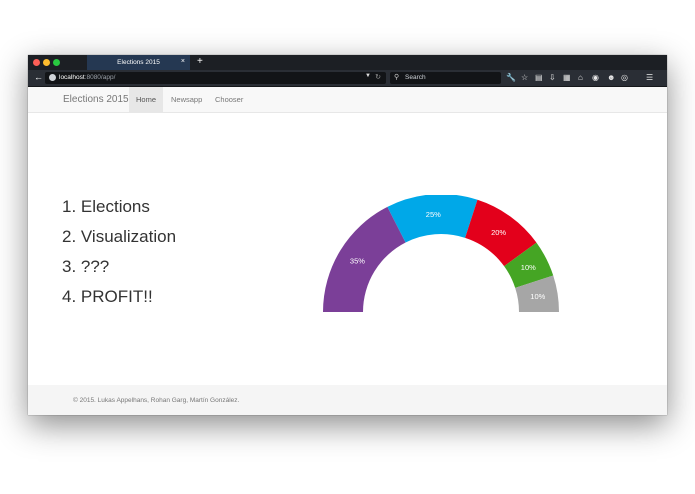 Image resolution: width=695 pixels, height=494 pixels. I want to click on home-icon: ⌂, so click(580, 78).